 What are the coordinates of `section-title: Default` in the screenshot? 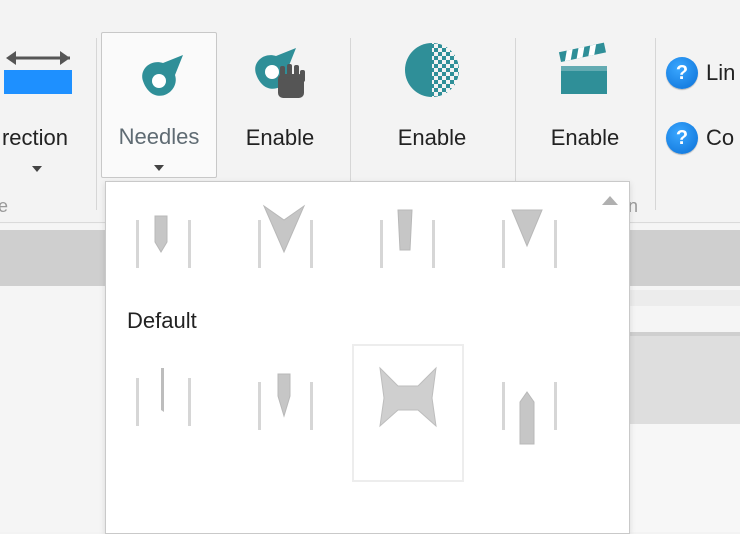 It's located at (162, 320).